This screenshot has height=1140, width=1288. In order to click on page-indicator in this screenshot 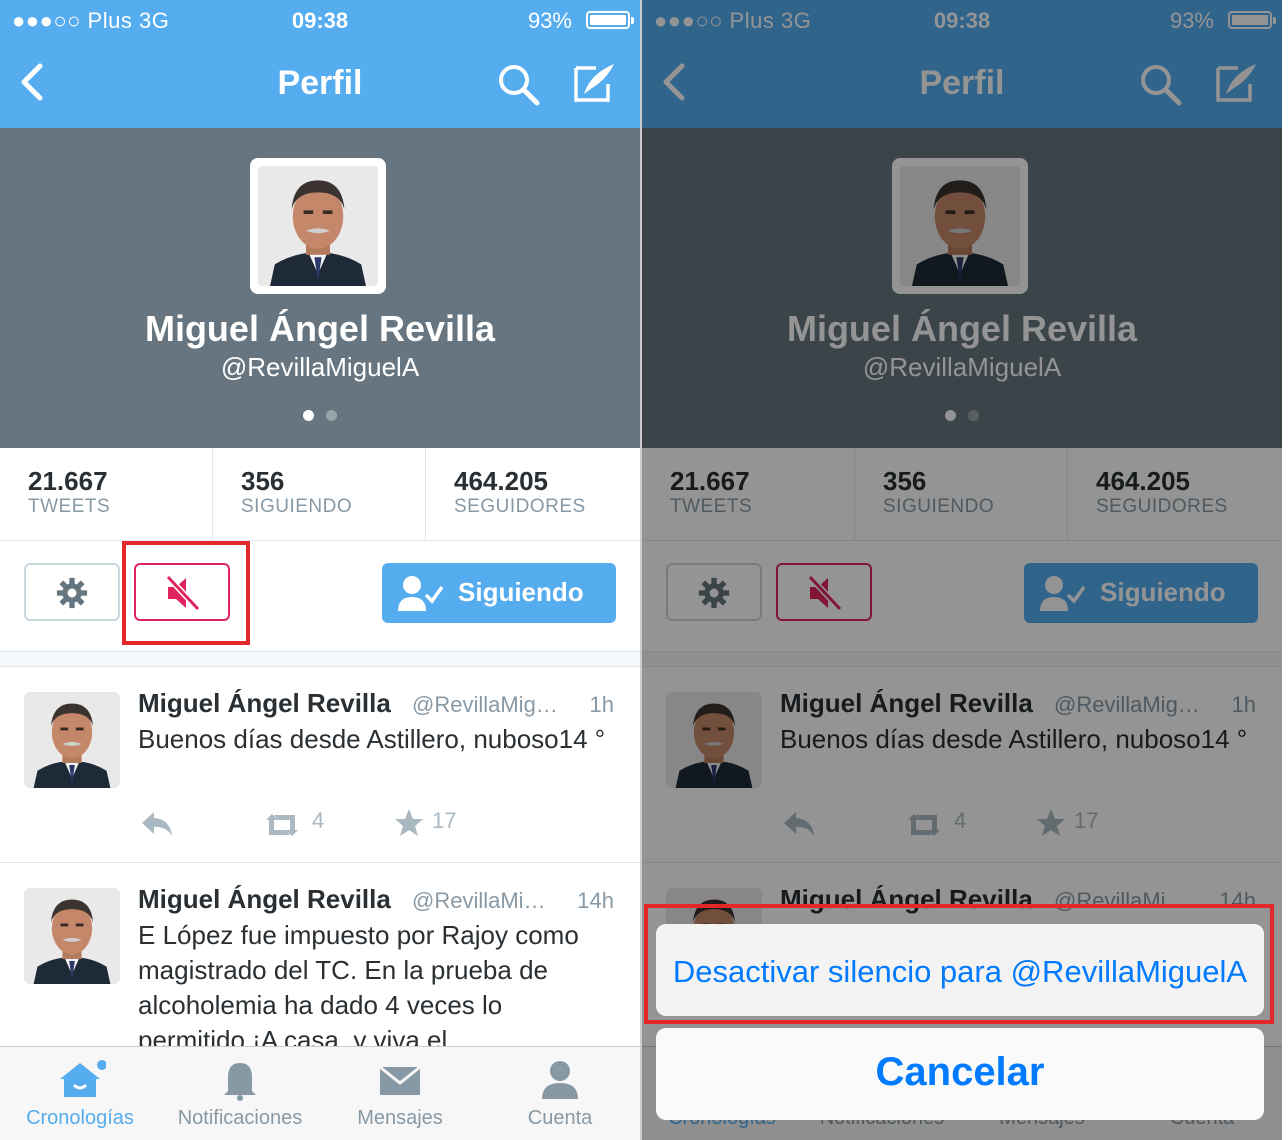, I will do `click(320, 417)`.